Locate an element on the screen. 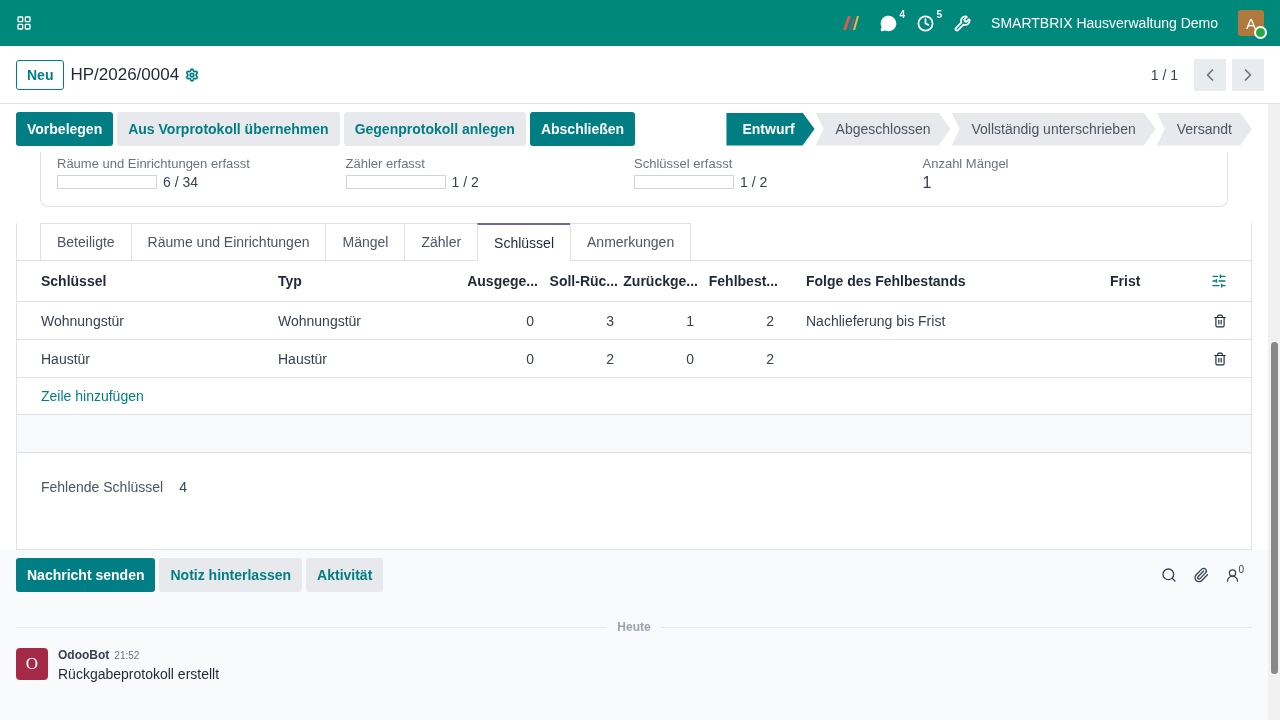 The width and height of the screenshot is (1280, 720). company-name: SMARTBRIX Hausverwaltung Demo is located at coordinates (1104, 23).